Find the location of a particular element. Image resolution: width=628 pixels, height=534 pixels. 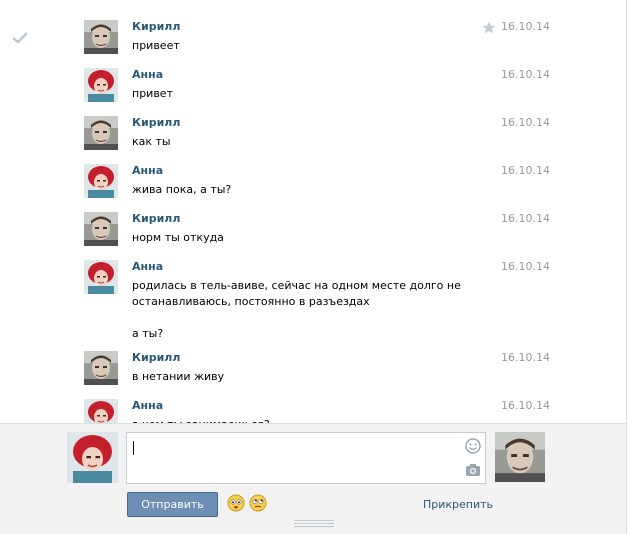

camera-icon is located at coordinates (473, 471).